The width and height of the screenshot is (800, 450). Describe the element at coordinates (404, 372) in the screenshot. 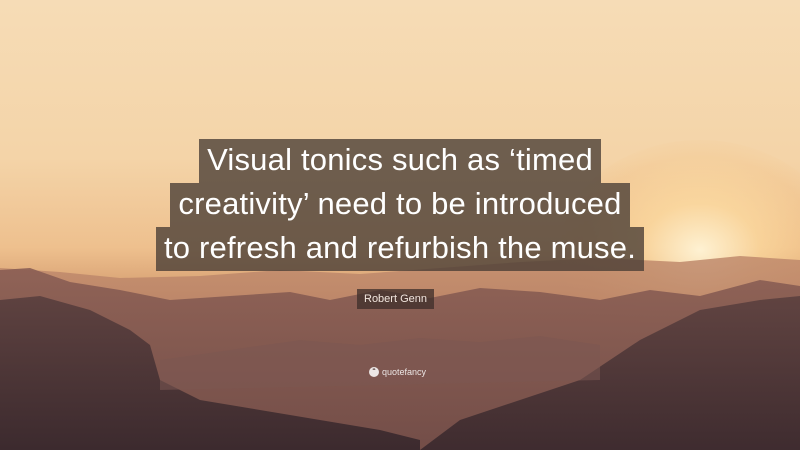

I see `brand-name: quotefancy` at that location.